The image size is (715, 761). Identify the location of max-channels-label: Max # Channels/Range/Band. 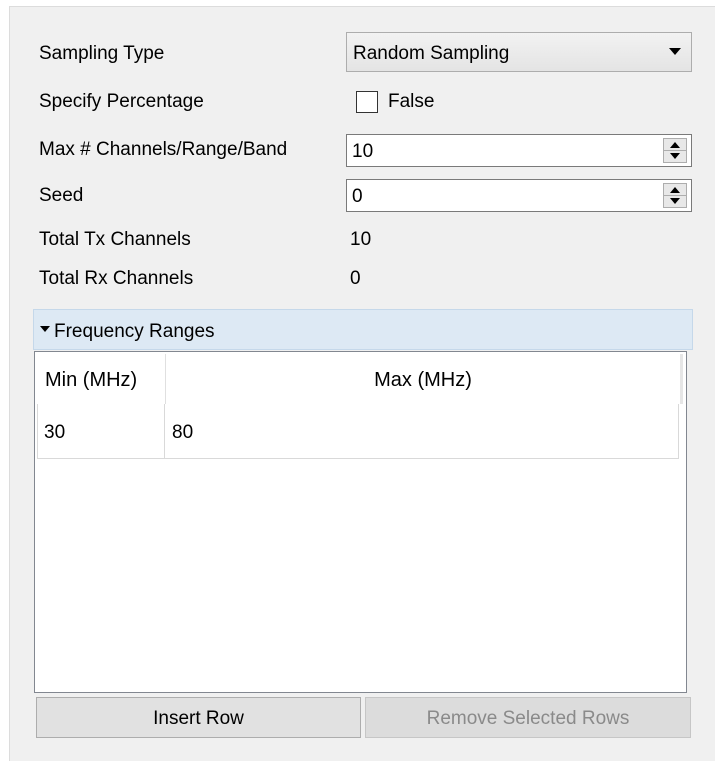
(163, 149).